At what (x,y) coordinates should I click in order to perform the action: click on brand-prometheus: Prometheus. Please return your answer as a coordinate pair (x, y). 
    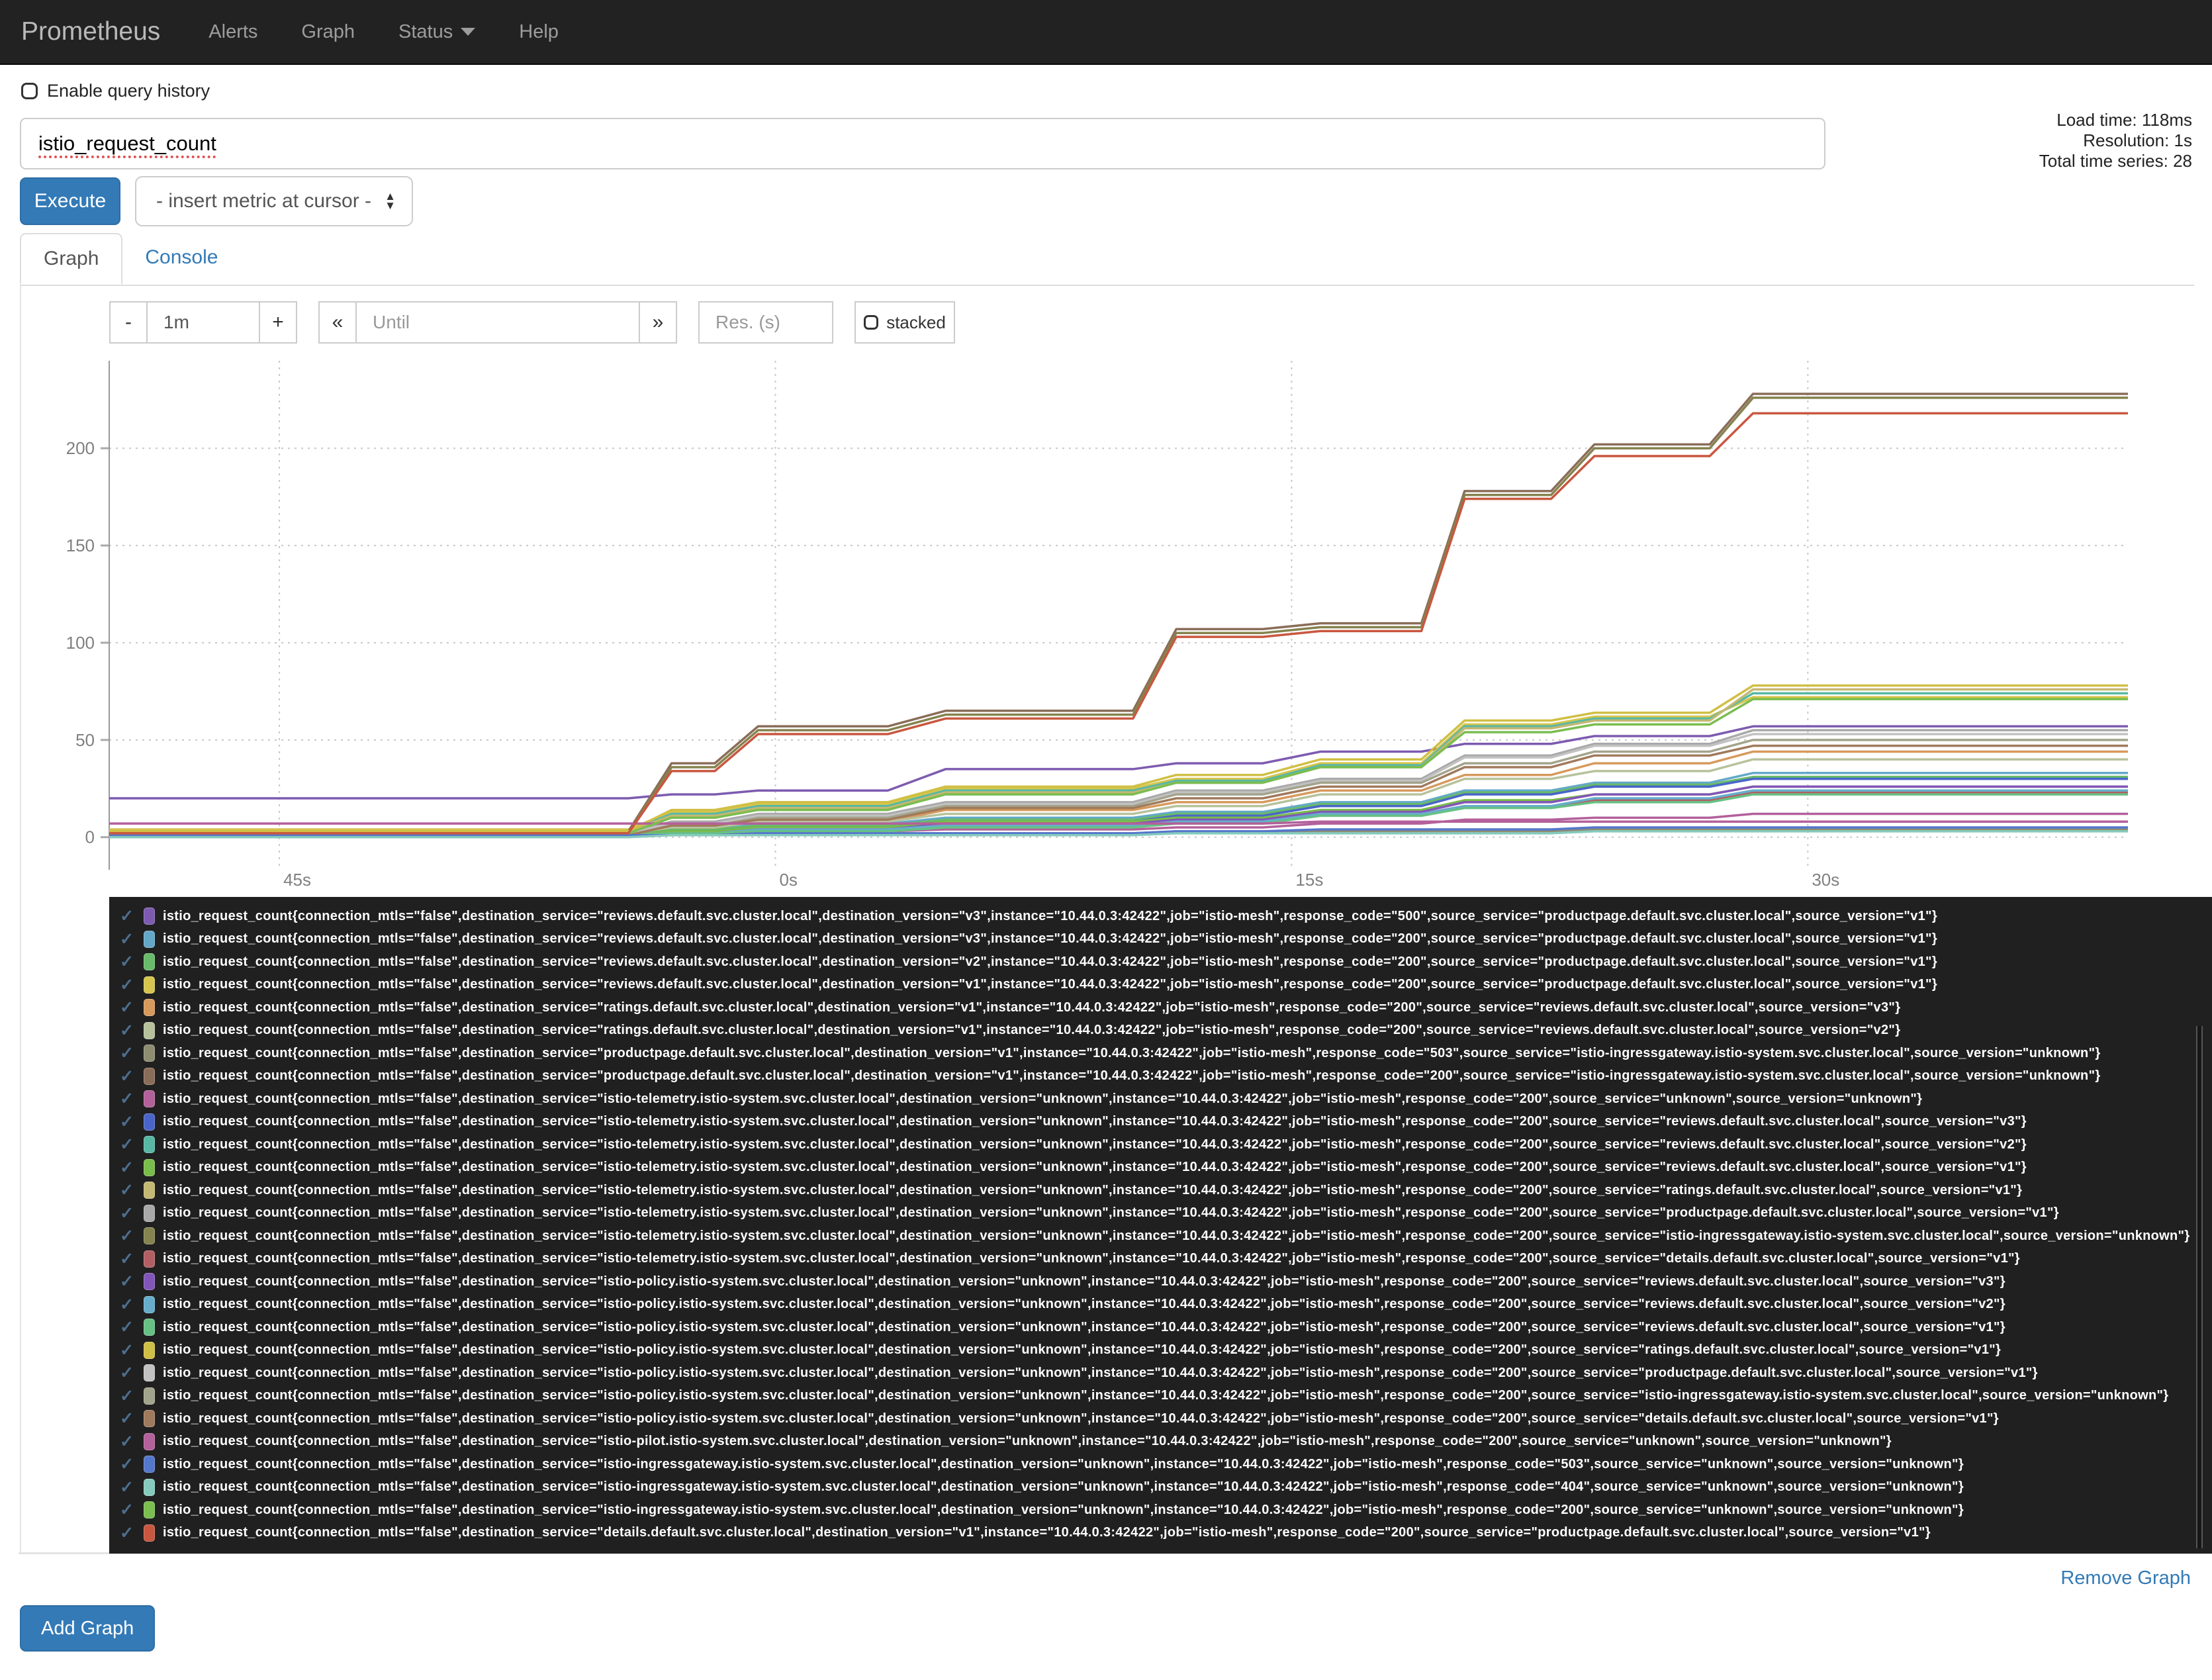
    Looking at the image, I should click on (91, 31).